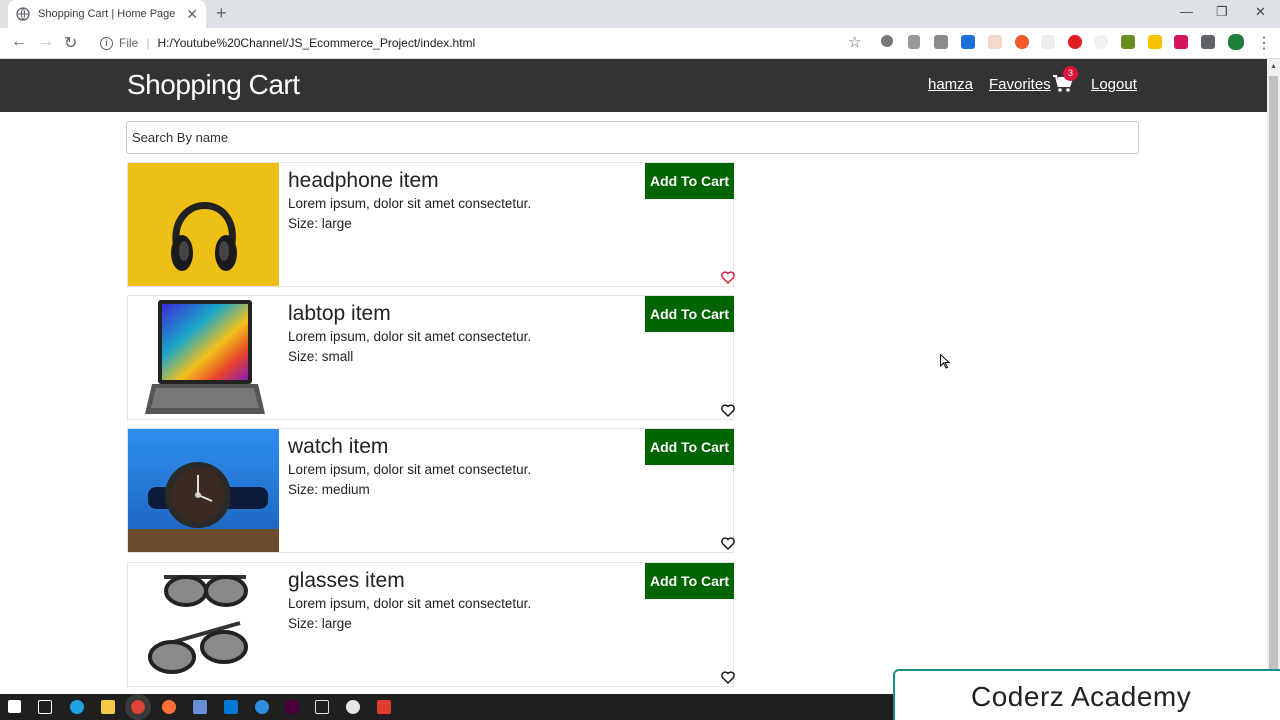 The height and width of the screenshot is (720, 1280). I want to click on watermark: Coderz Academy, so click(1086, 694).